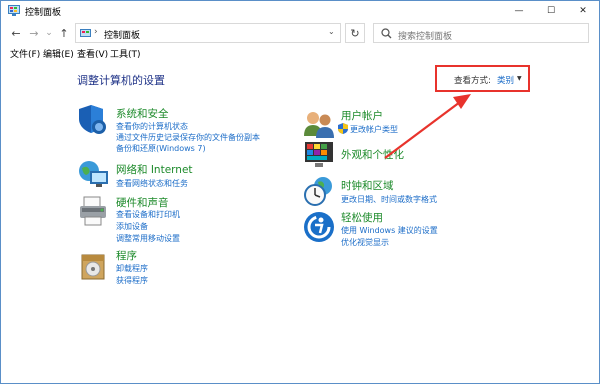  I want to click on view-by-label: 查看方式:, so click(472, 81).